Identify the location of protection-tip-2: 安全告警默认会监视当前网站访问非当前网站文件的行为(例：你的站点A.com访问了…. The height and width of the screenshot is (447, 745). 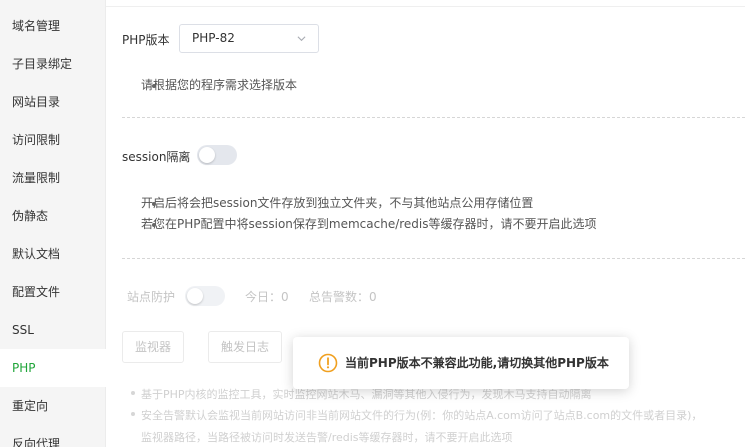
(422, 415).